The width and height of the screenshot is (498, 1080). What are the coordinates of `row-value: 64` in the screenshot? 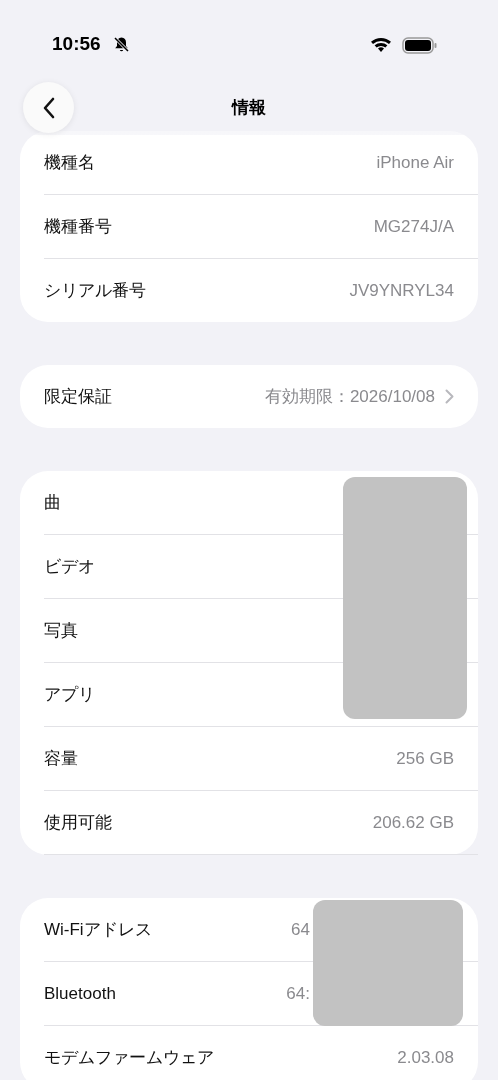 It's located at (300, 929).